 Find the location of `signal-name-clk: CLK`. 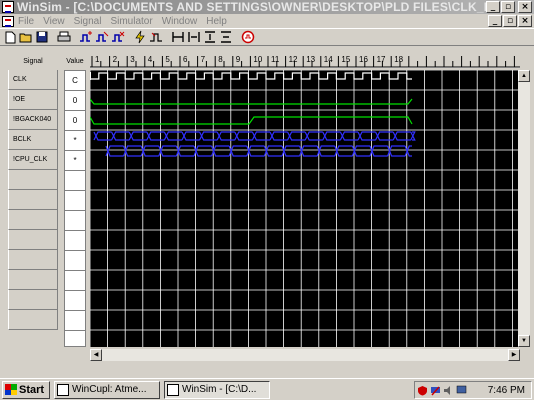

signal-name-clk: CLK is located at coordinates (33, 80).